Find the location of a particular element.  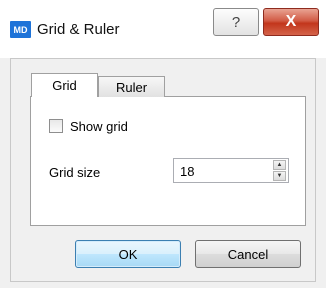

cancel-button: Cancel is located at coordinates (248, 254).